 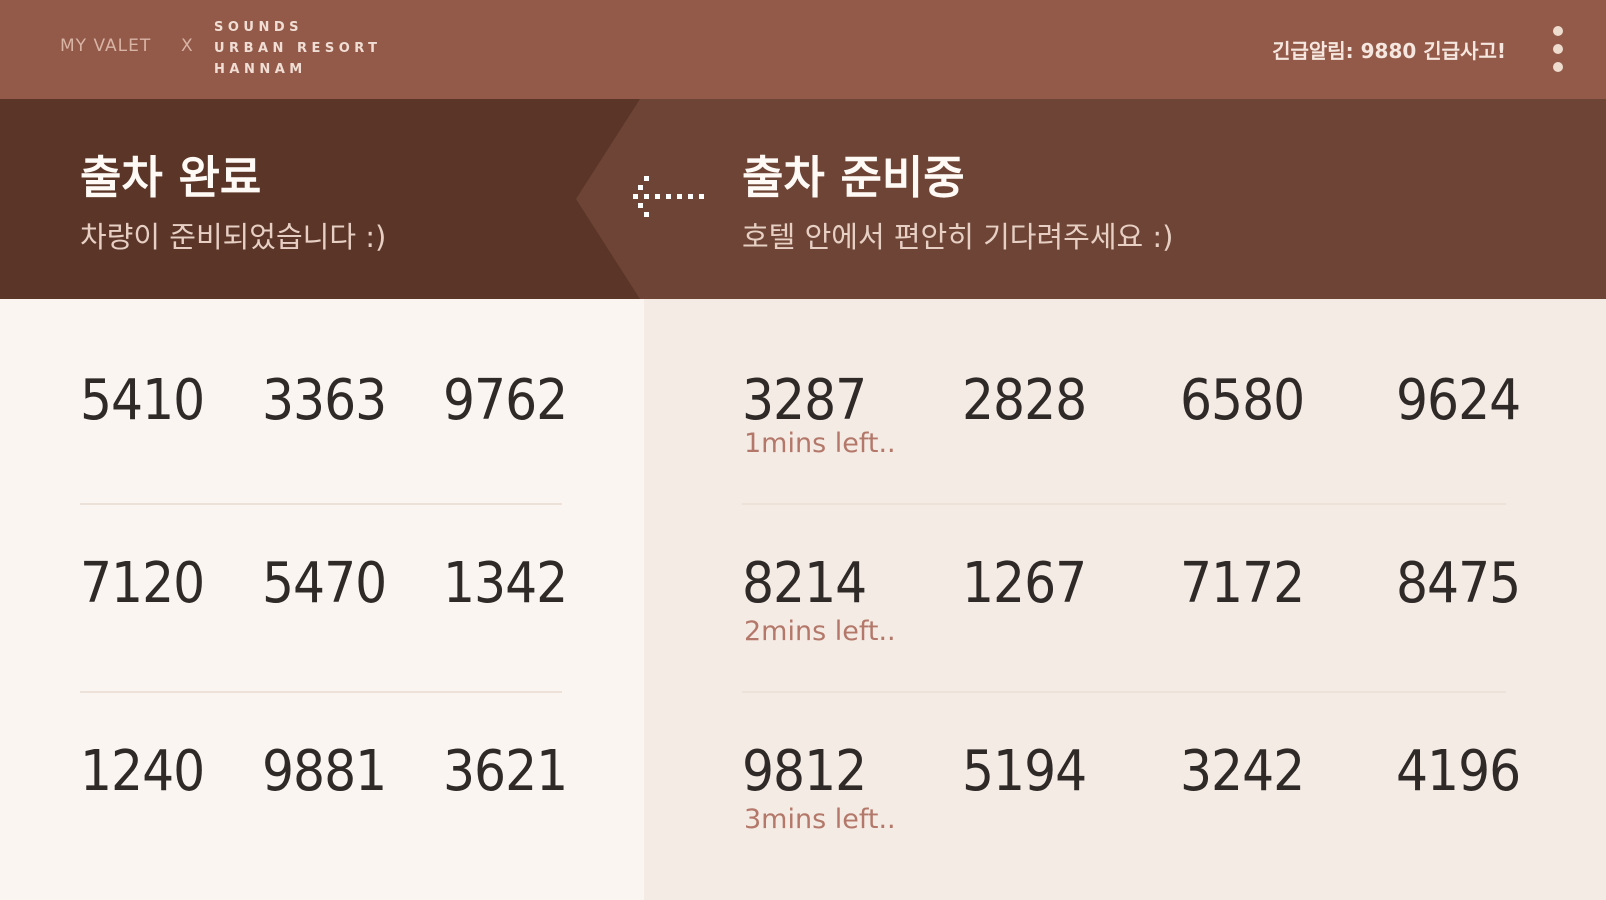 What do you see at coordinates (324, 583) in the screenshot?
I see `ready-car-number: 5470` at bounding box center [324, 583].